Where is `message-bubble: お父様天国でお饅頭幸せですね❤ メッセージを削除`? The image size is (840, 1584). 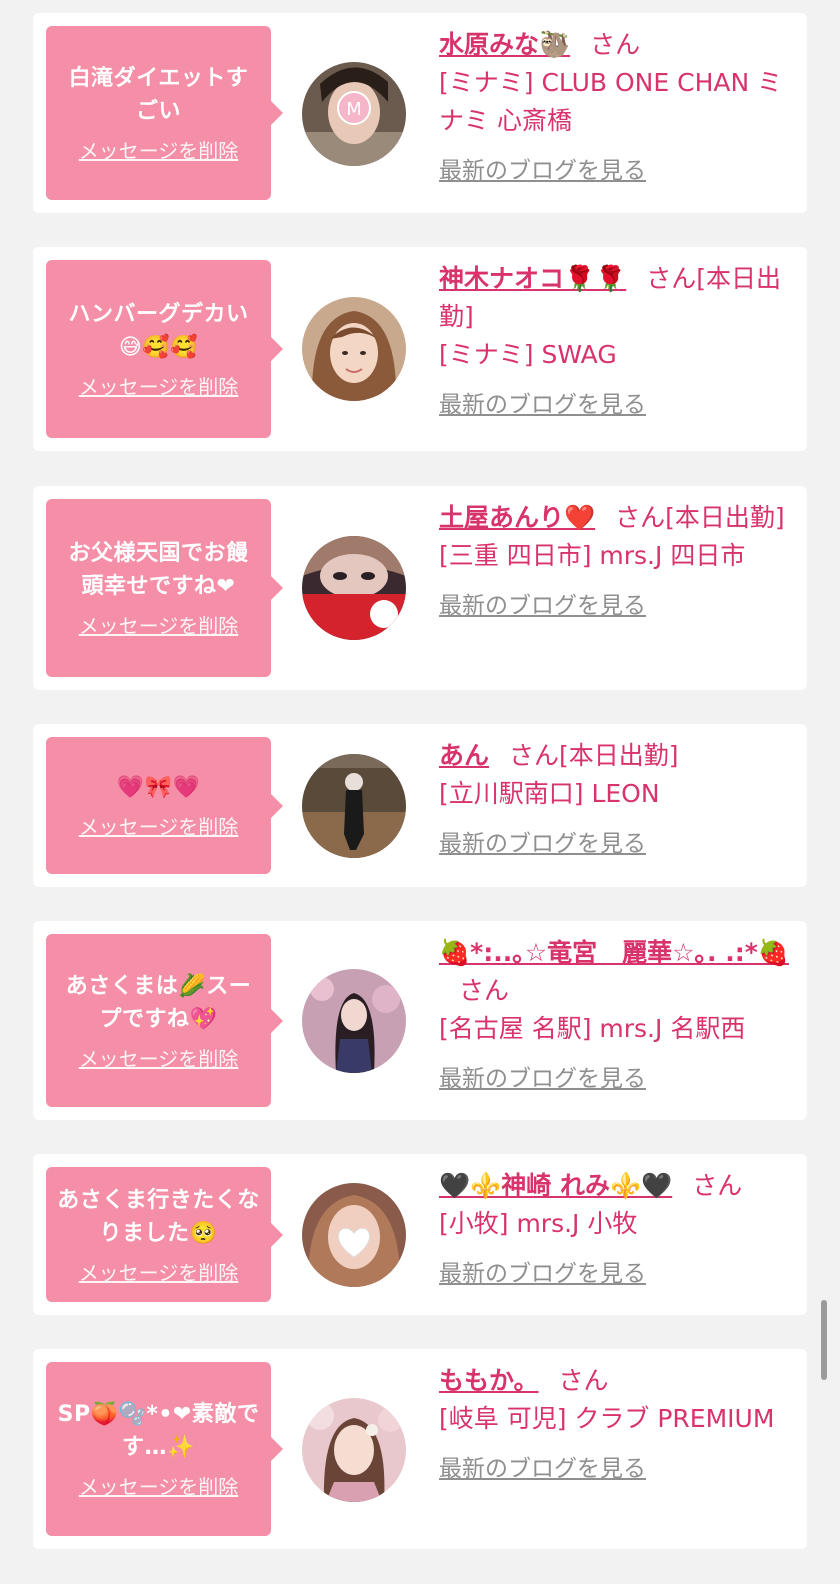
message-bubble: お父様天国でお饅頭幸せですね❤ メッセージを削除 is located at coordinates (164, 588).